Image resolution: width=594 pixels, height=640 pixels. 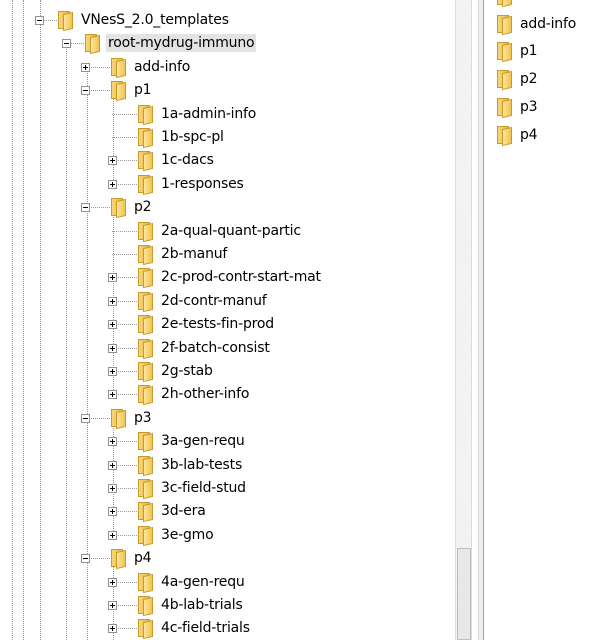 I want to click on tree-node-label: 3c-field-stud, so click(x=203, y=487).